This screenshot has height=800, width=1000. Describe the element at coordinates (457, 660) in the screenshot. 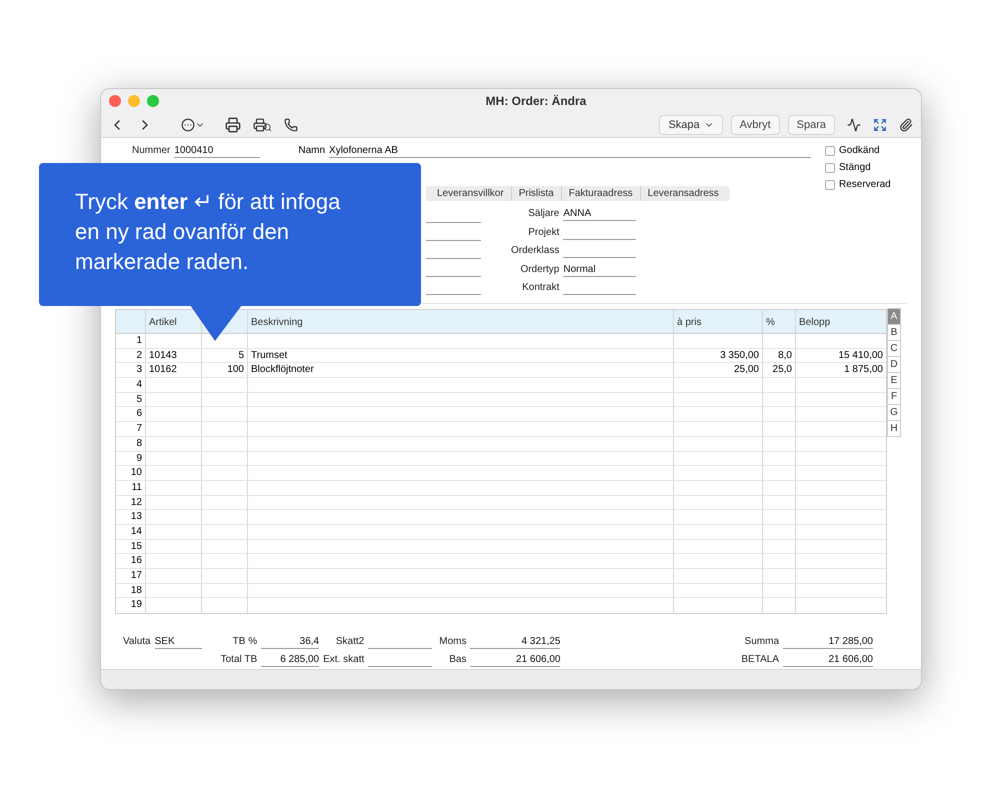

I see `field-label: Bas` at that location.